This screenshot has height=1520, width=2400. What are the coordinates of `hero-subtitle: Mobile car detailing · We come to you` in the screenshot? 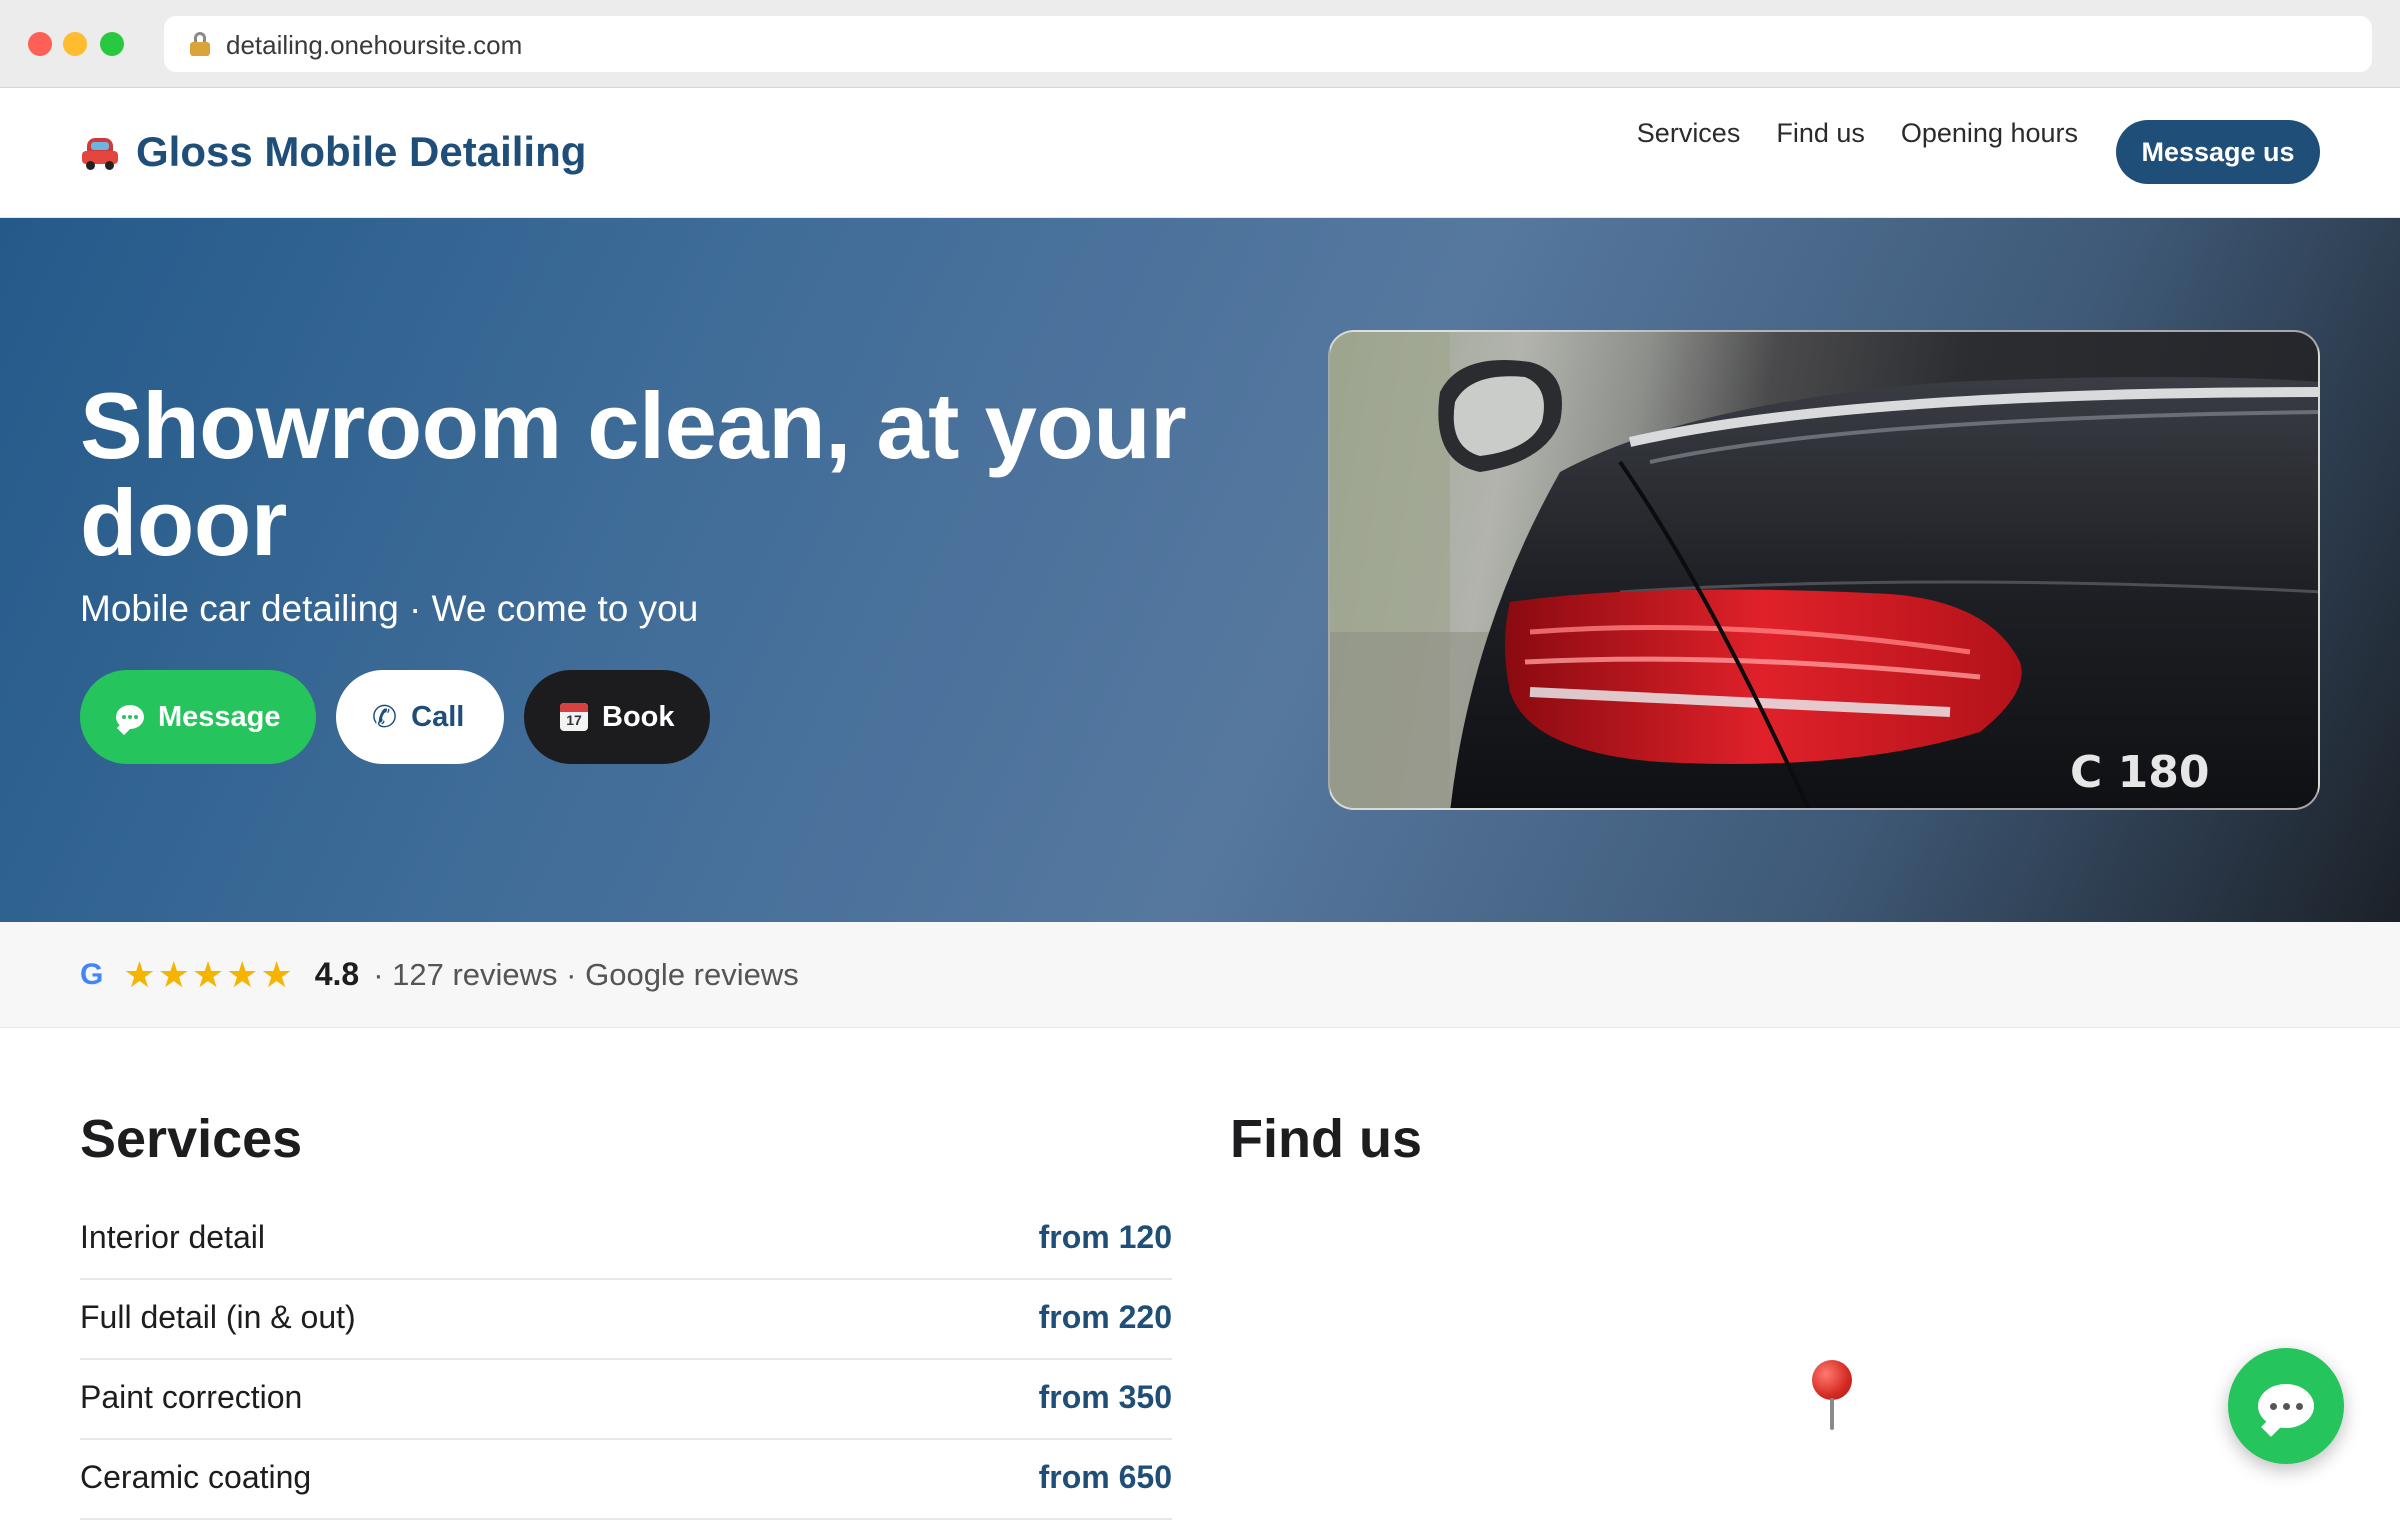 It's located at (389, 608).